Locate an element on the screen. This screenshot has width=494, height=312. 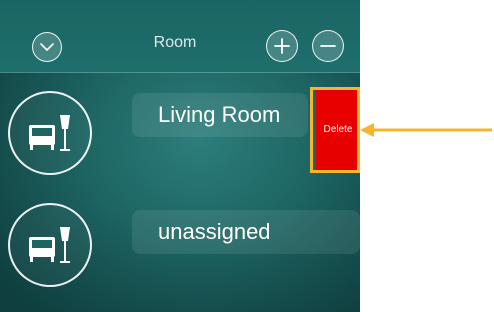
arrow-left-icon is located at coordinates (426, 130).